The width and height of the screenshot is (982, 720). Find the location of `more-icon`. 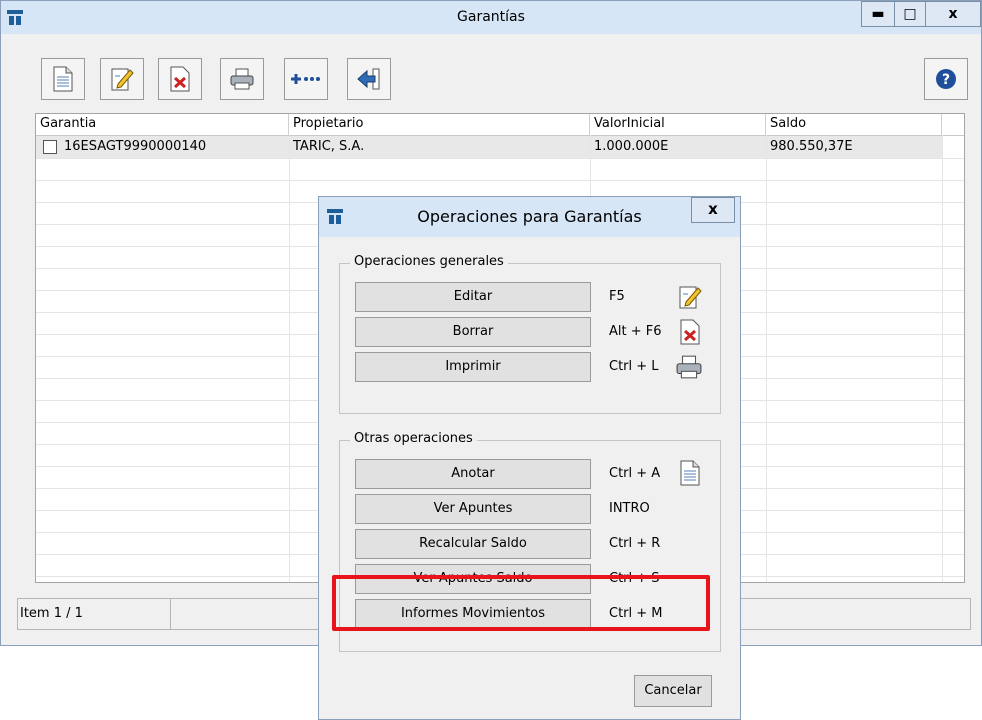

more-icon is located at coordinates (305, 79).